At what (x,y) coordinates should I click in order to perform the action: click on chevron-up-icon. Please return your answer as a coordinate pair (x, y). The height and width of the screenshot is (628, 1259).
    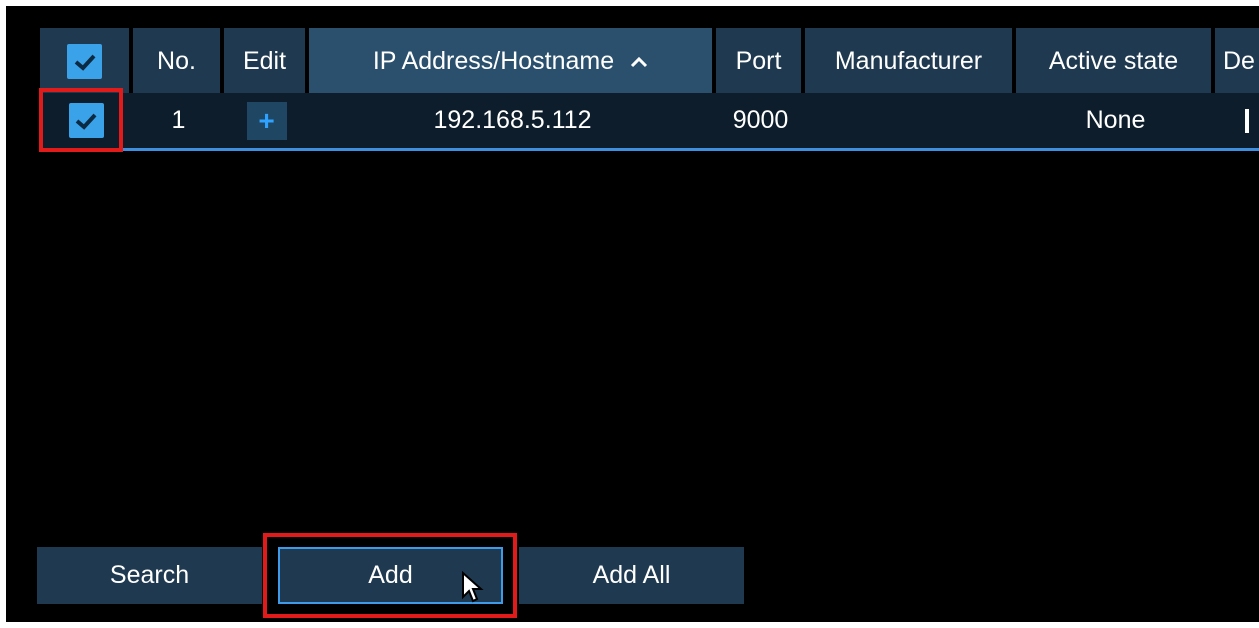
    Looking at the image, I should click on (639, 61).